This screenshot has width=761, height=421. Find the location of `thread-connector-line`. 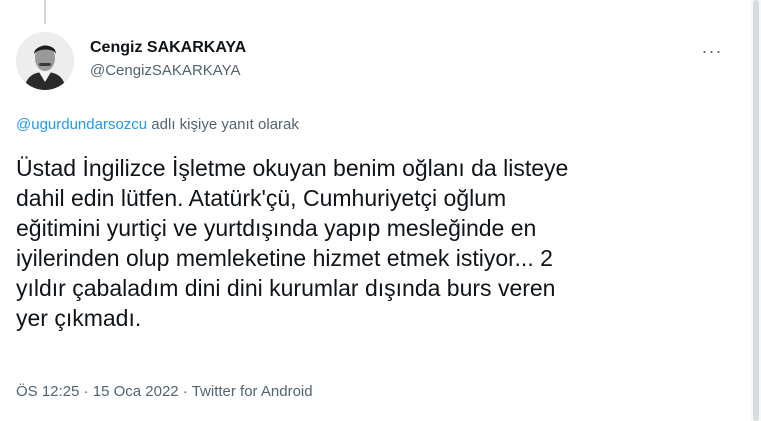

thread-connector-line is located at coordinates (45, 12).